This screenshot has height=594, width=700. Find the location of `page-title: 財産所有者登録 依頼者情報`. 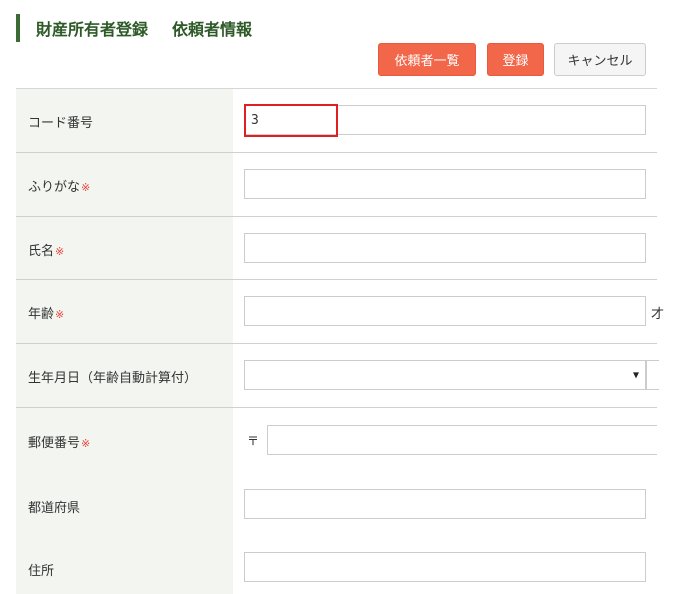

page-title: 財産所有者登録 依頼者情報 is located at coordinates (146, 28).